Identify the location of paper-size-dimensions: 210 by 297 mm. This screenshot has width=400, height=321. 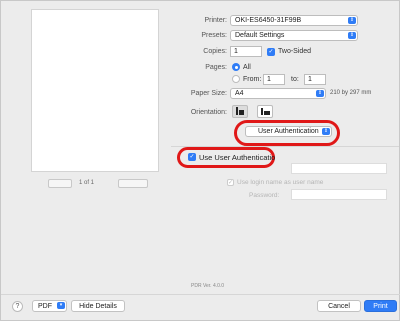
(351, 93).